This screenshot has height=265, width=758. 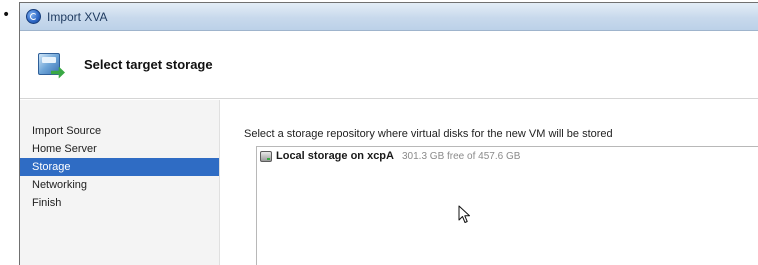 What do you see at coordinates (464, 214) in the screenshot?
I see `mouse-pointer-icon` at bounding box center [464, 214].